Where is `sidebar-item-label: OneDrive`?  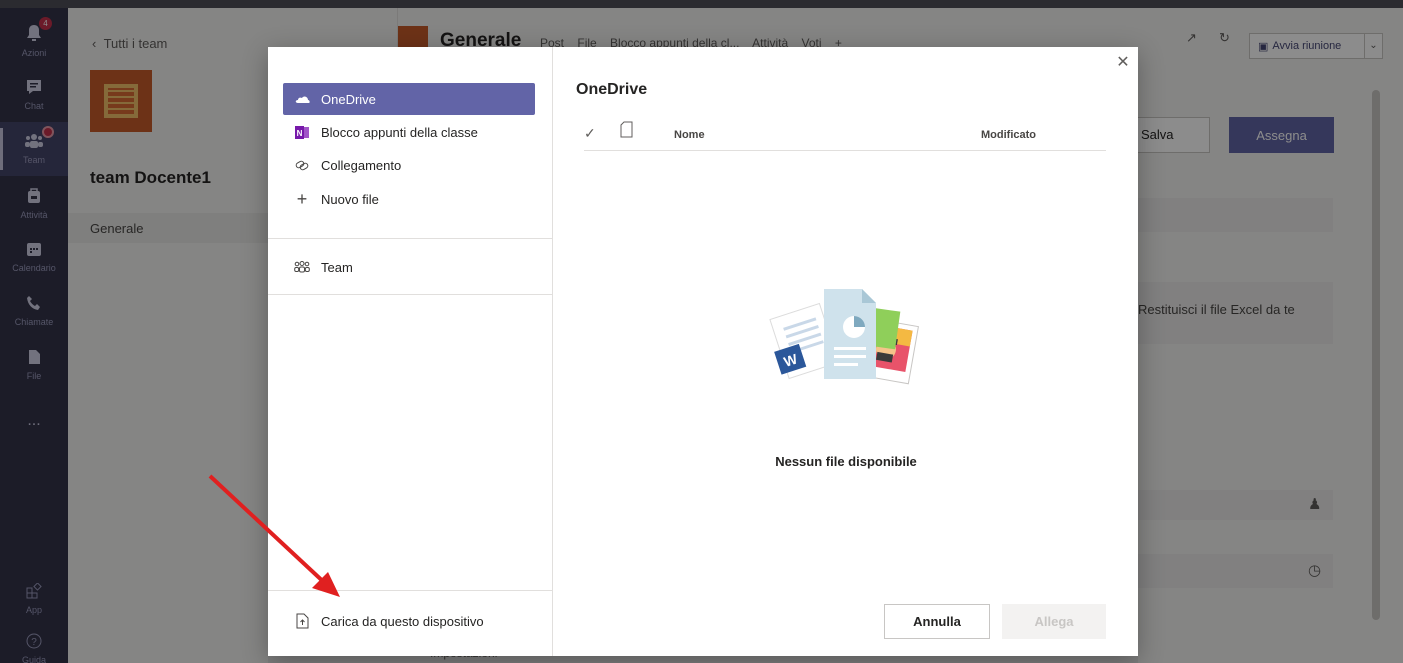
sidebar-item-label: OneDrive is located at coordinates (348, 99).